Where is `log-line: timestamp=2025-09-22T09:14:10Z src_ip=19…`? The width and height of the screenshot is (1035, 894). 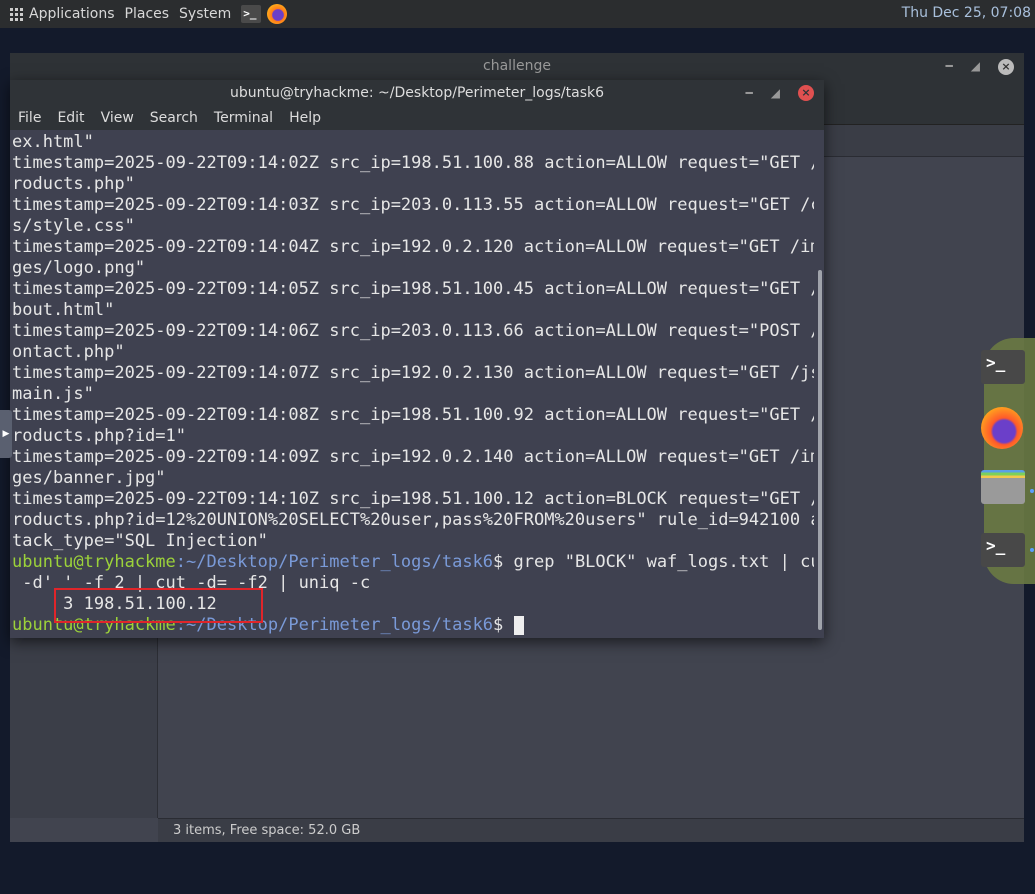 log-line: timestamp=2025-09-22T09:14:10Z src_ip=19… is located at coordinates (413, 499).